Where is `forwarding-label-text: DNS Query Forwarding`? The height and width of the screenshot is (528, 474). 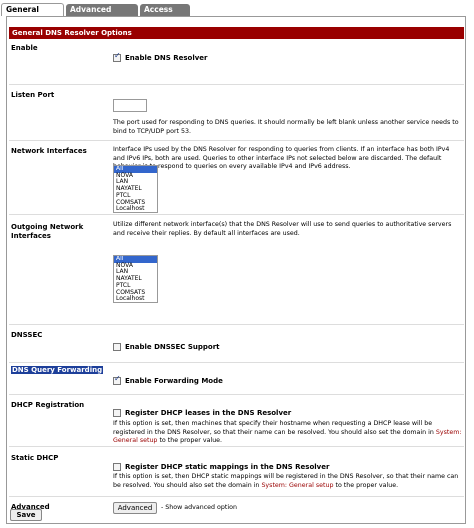
forwarding-label-text: DNS Query Forwarding is located at coordinates (57, 370).